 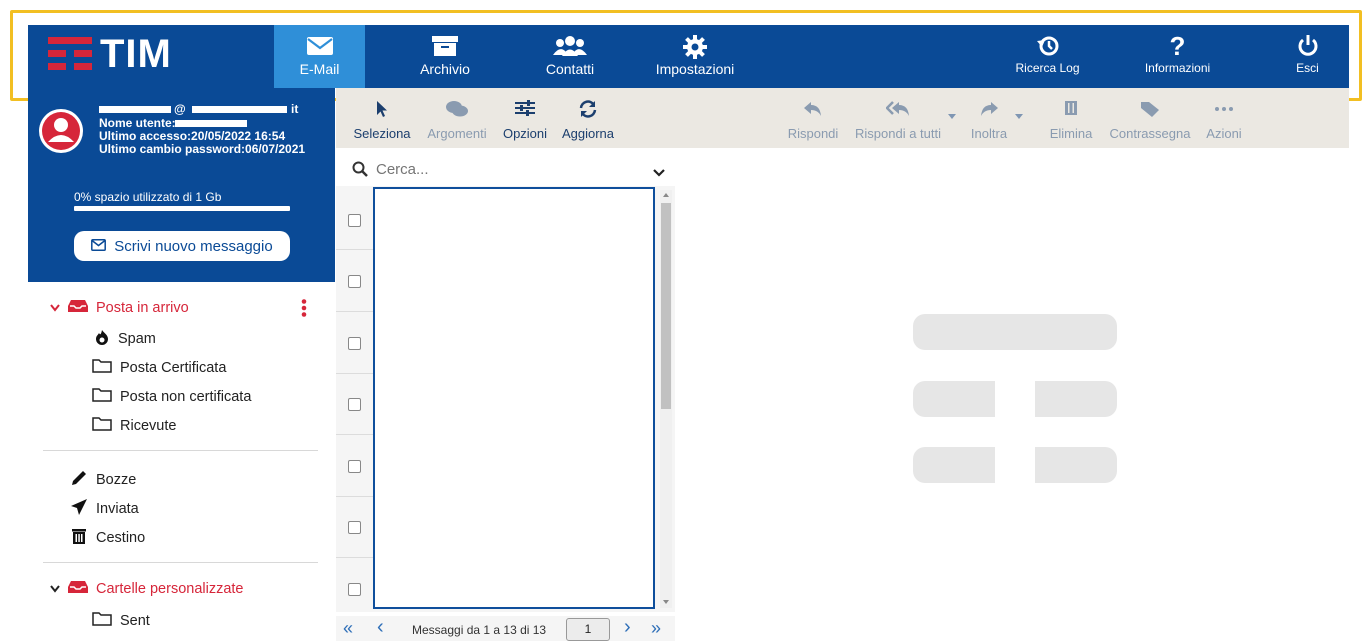 I want to click on options-button: Opzioni, so click(x=525, y=118).